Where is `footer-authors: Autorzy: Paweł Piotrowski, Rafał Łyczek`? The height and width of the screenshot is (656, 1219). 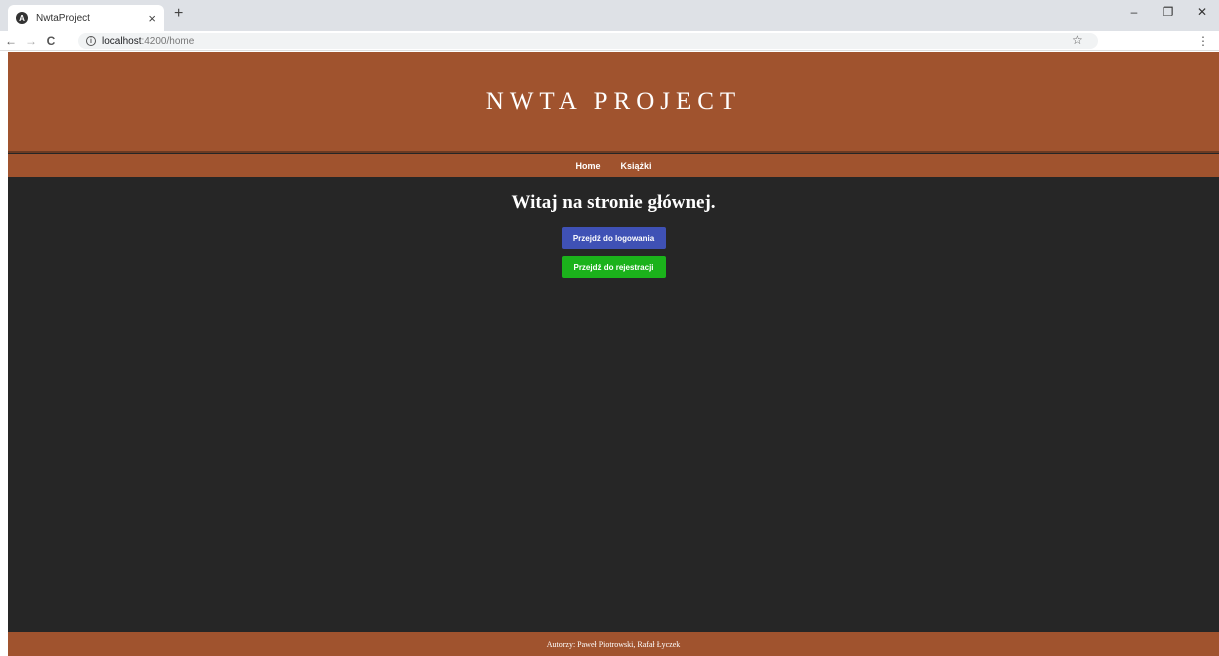 footer-authors: Autorzy: Paweł Piotrowski, Rafał Łyczek is located at coordinates (613, 644).